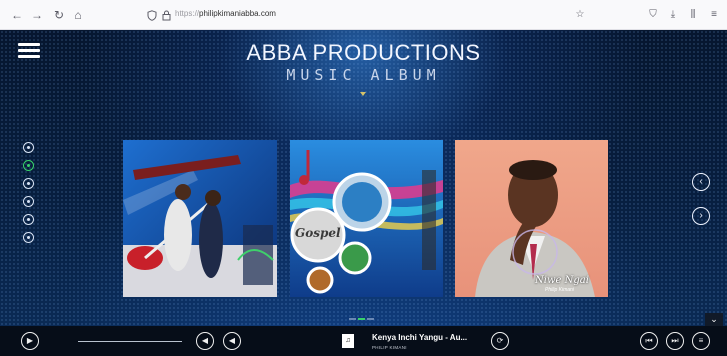  I want to click on gospel-music-album-art, so click(366, 218).